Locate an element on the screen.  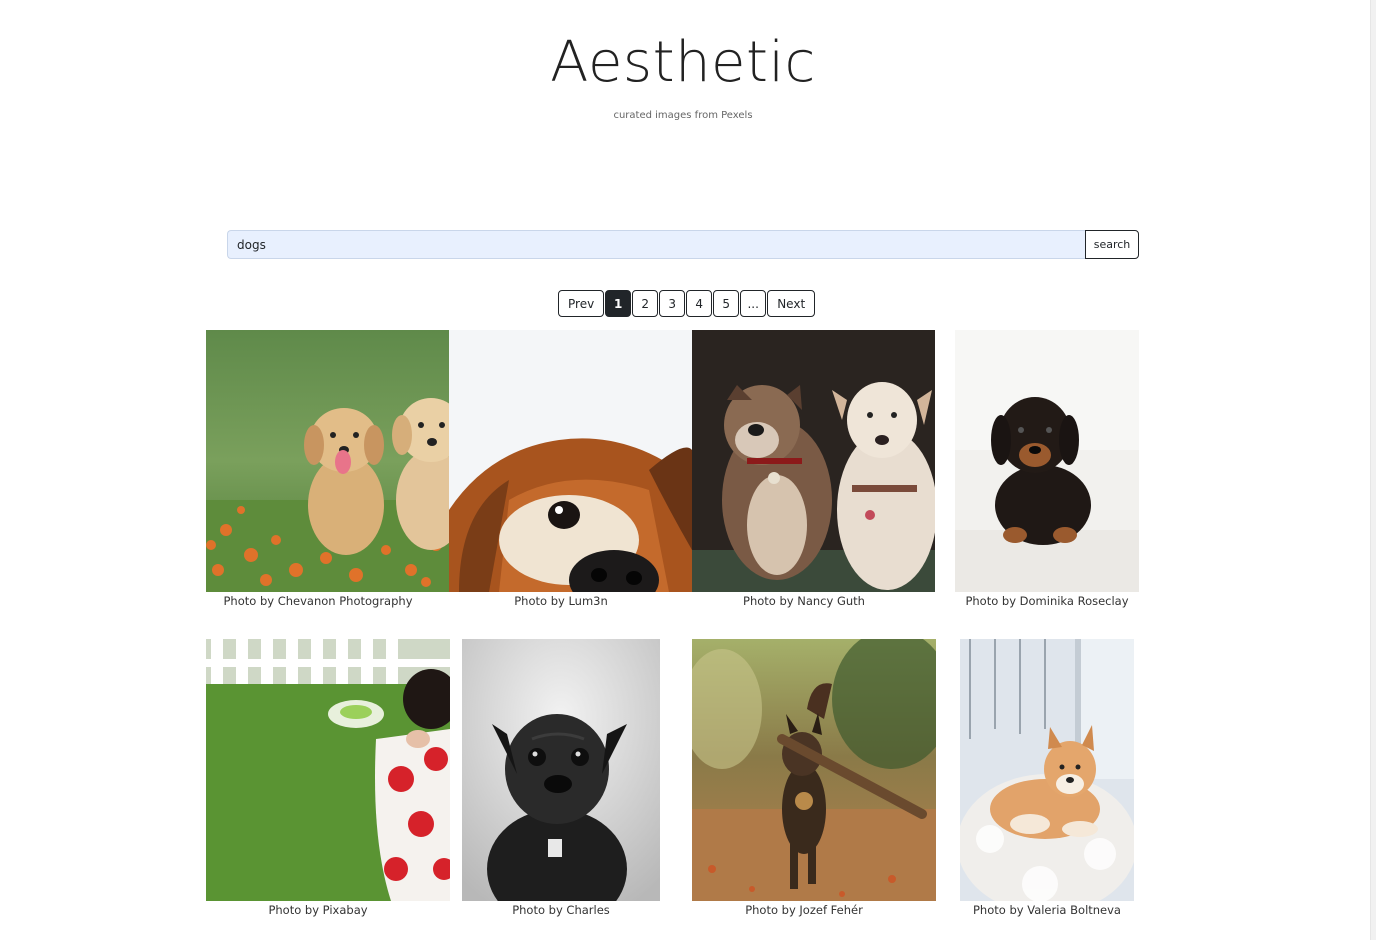
photo-card: Photo by Pixabay is located at coordinates (328, 780).